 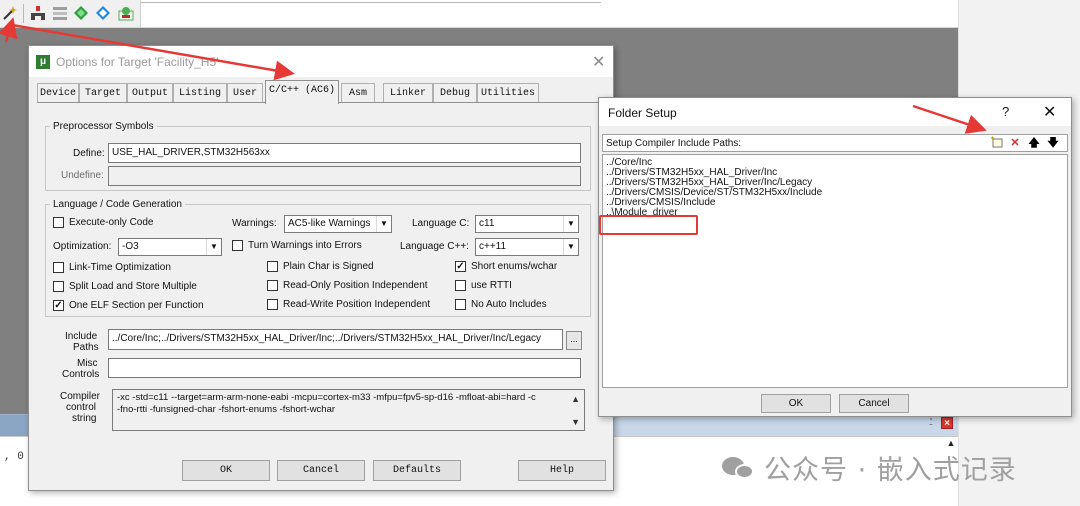 I want to click on cancel-button: Cancel, so click(x=321, y=470).